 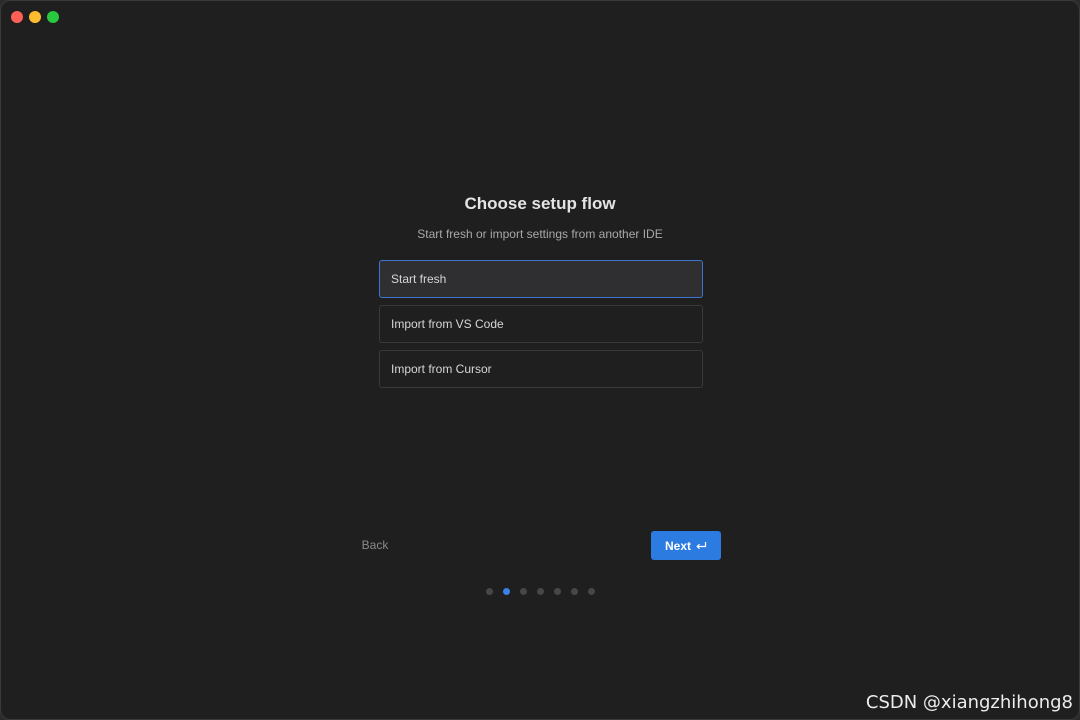 What do you see at coordinates (677, 545) in the screenshot?
I see `next-button-label: Next` at bounding box center [677, 545].